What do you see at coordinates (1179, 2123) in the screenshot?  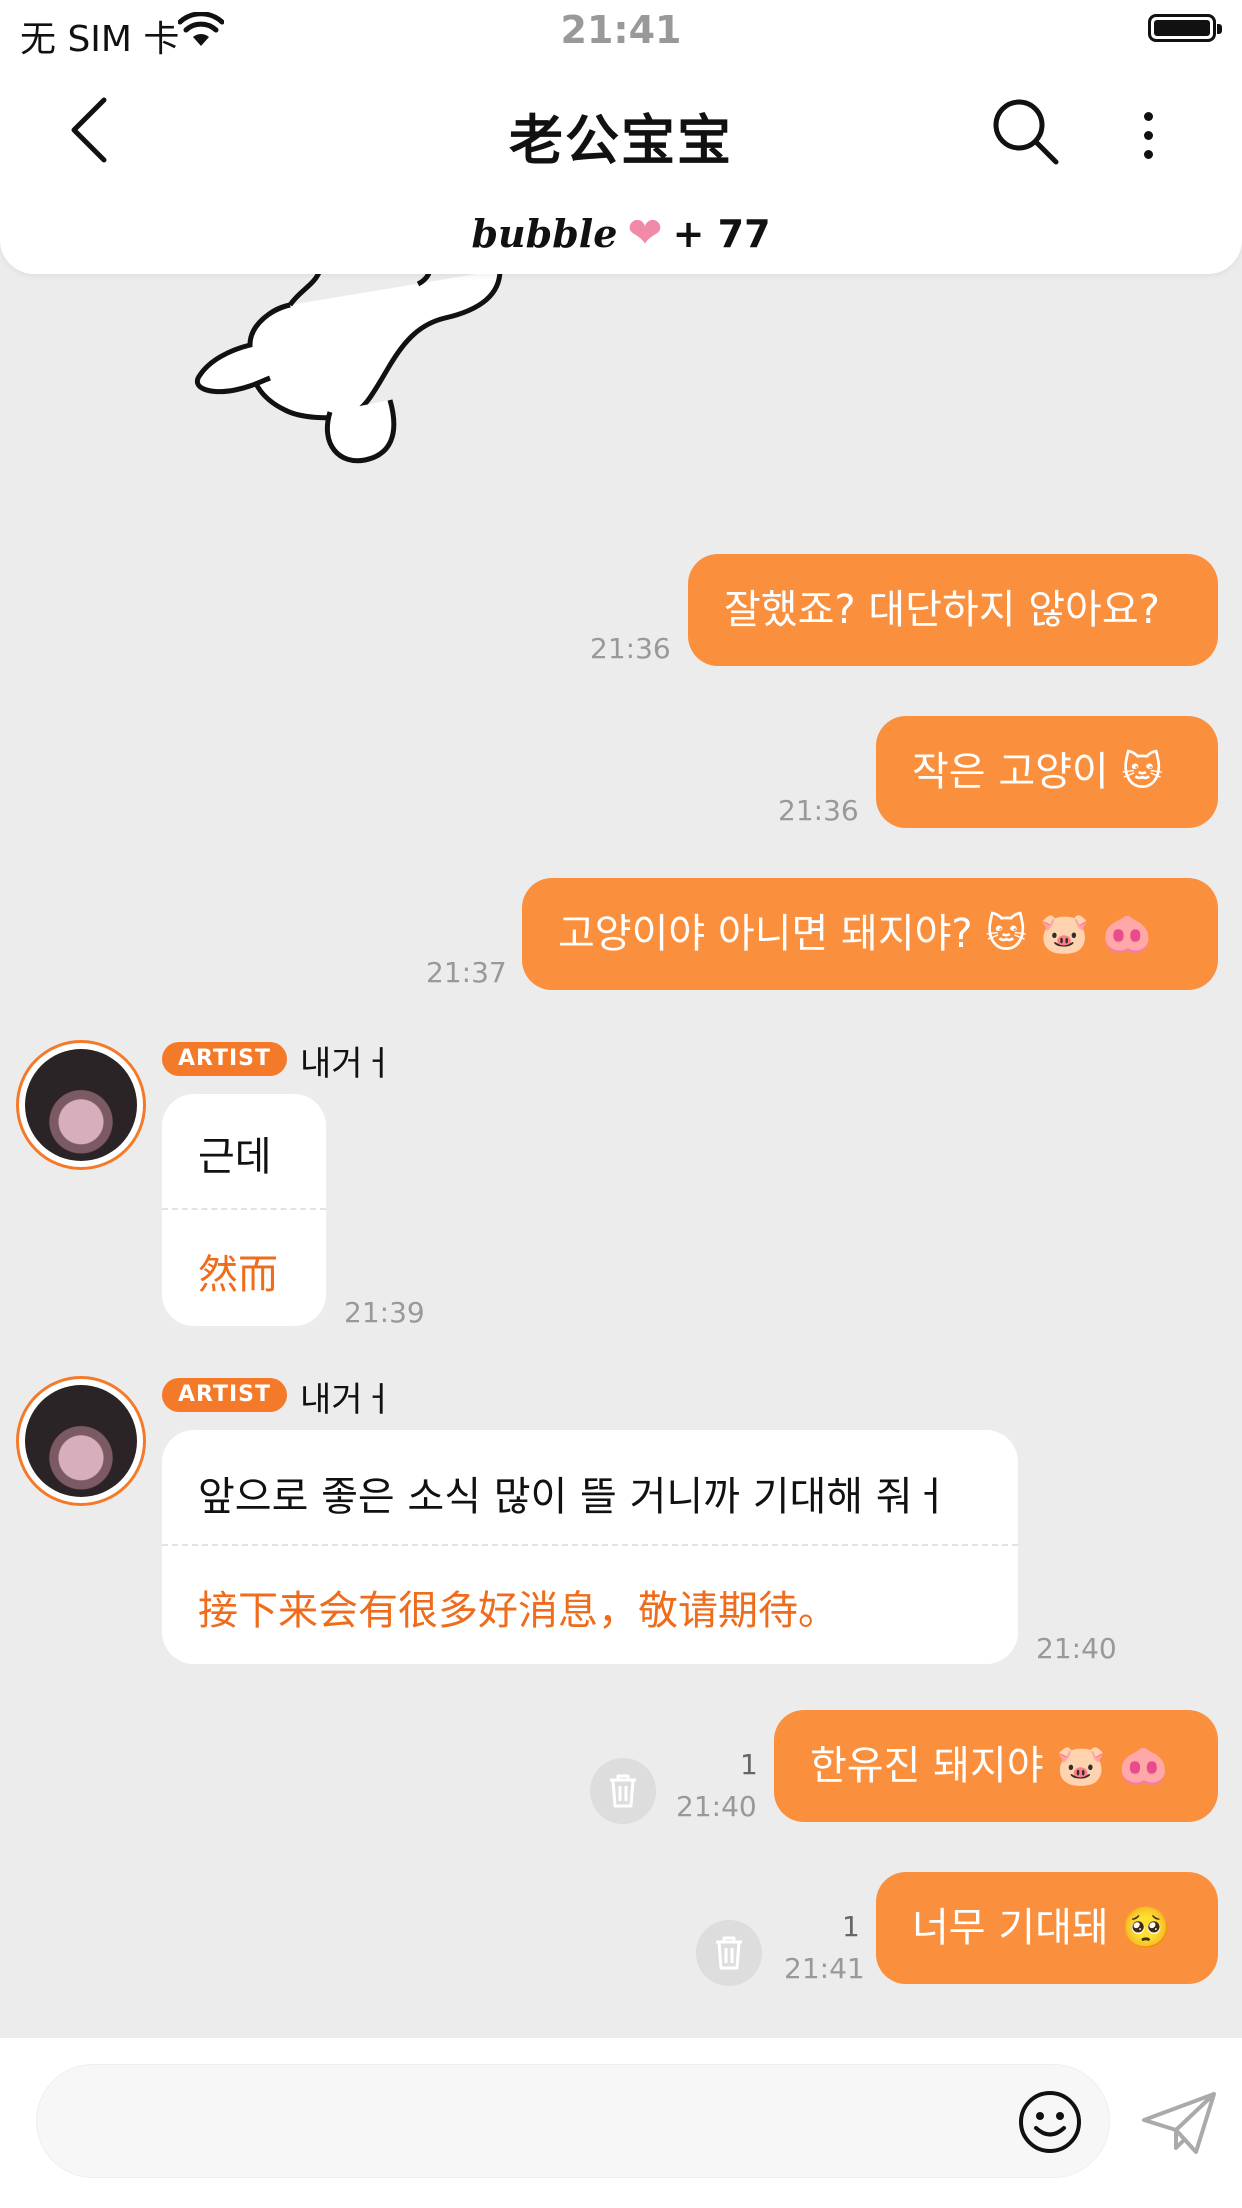 I see `send-icon` at bounding box center [1179, 2123].